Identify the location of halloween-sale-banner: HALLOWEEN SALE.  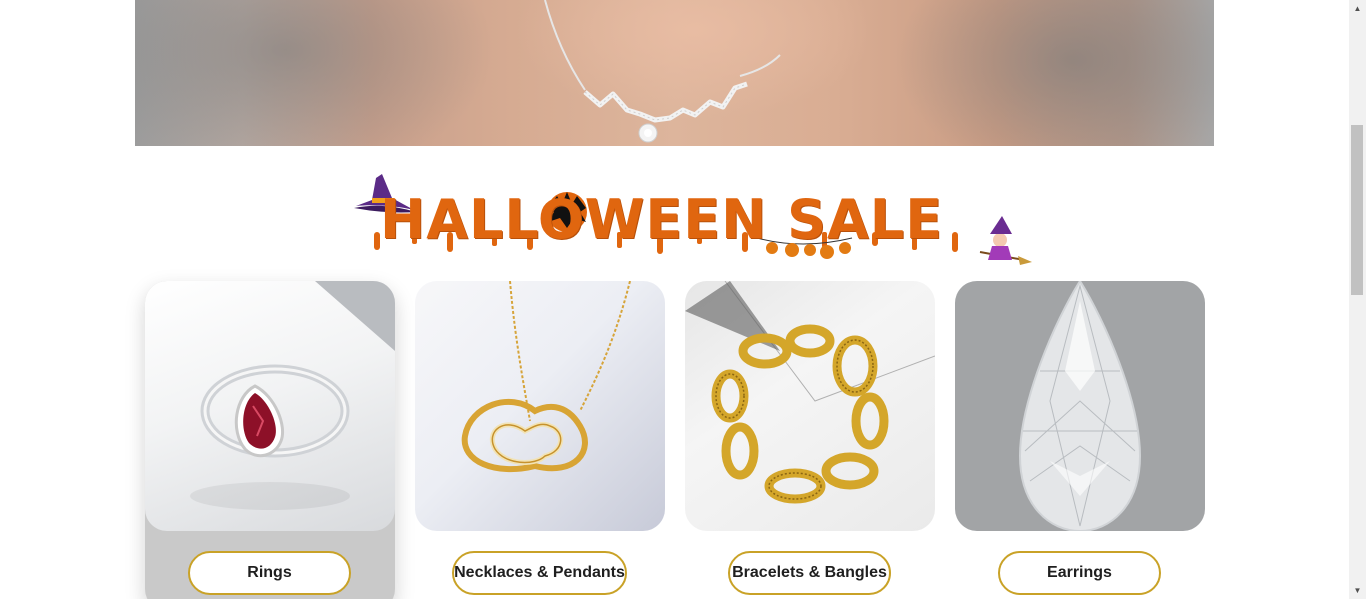
(692, 218).